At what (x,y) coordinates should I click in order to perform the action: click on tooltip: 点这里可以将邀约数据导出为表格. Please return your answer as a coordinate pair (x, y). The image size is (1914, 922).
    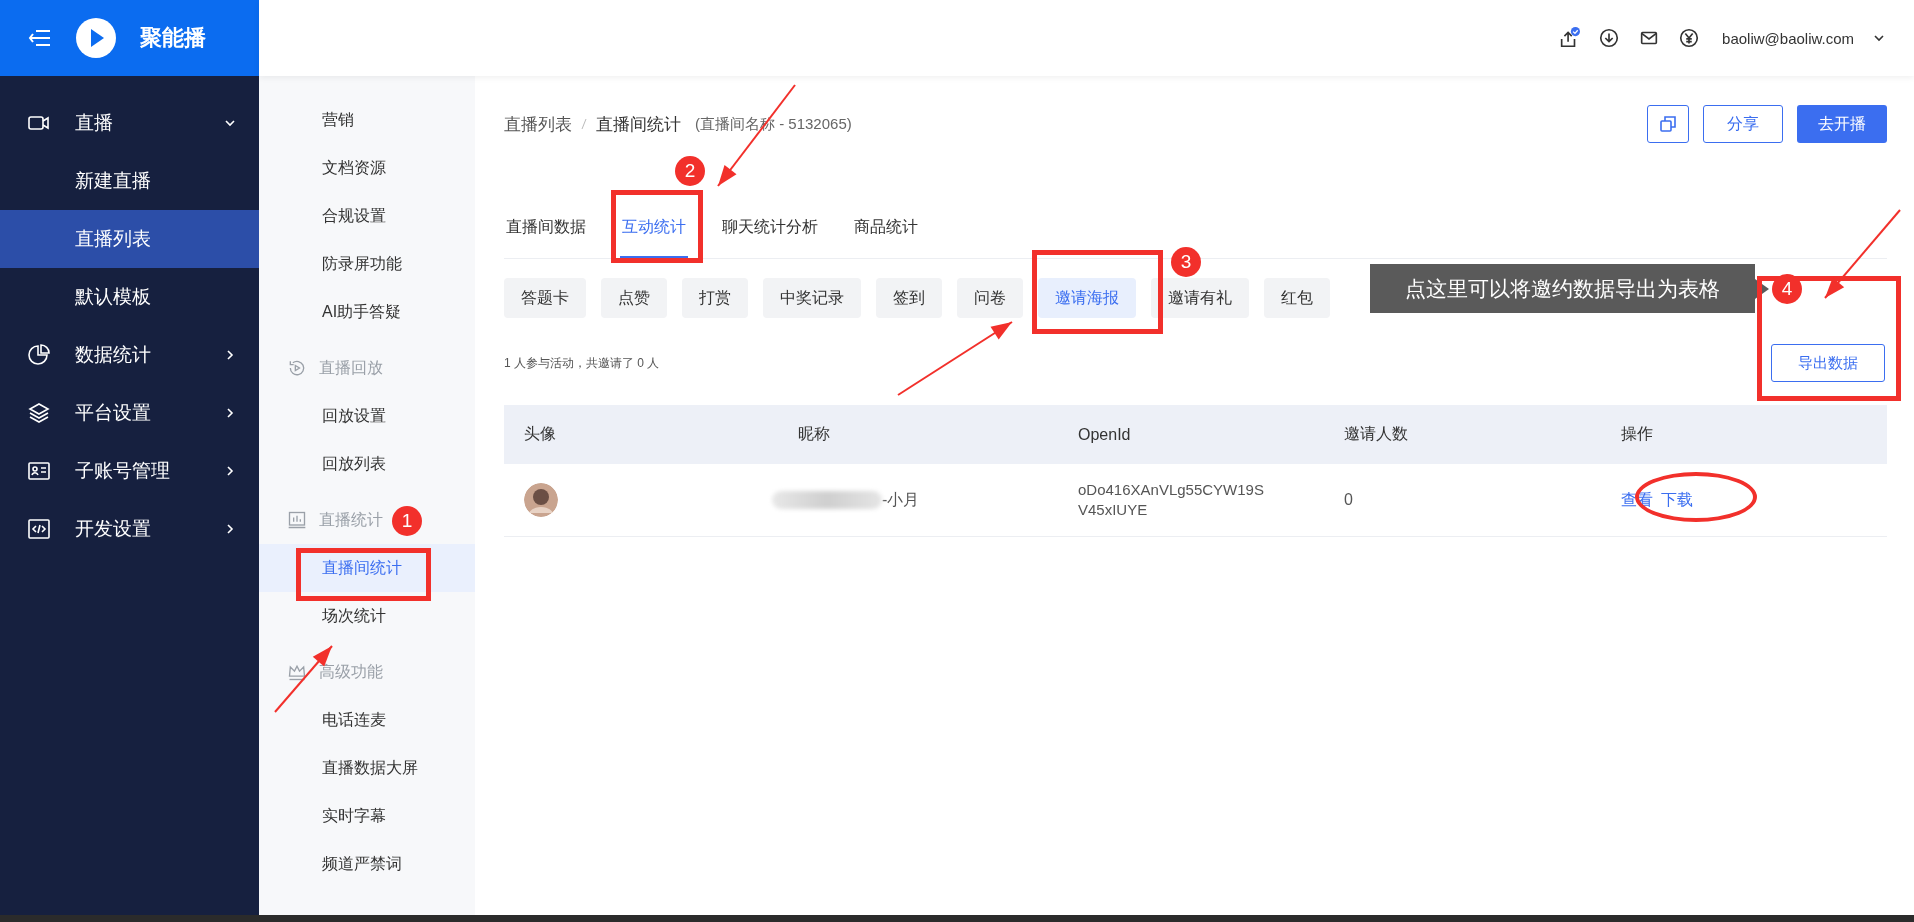
    Looking at the image, I should click on (1562, 288).